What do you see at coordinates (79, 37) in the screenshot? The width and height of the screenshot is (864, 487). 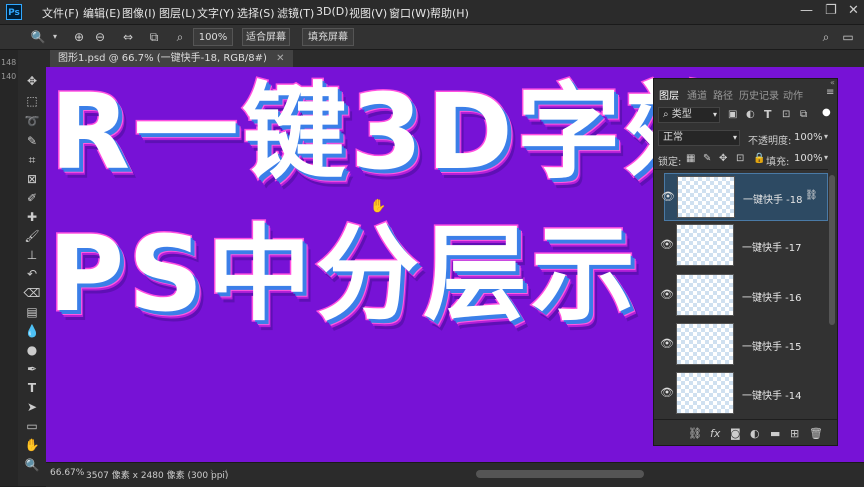 I see `zoom-in-icon: ⊕` at bounding box center [79, 37].